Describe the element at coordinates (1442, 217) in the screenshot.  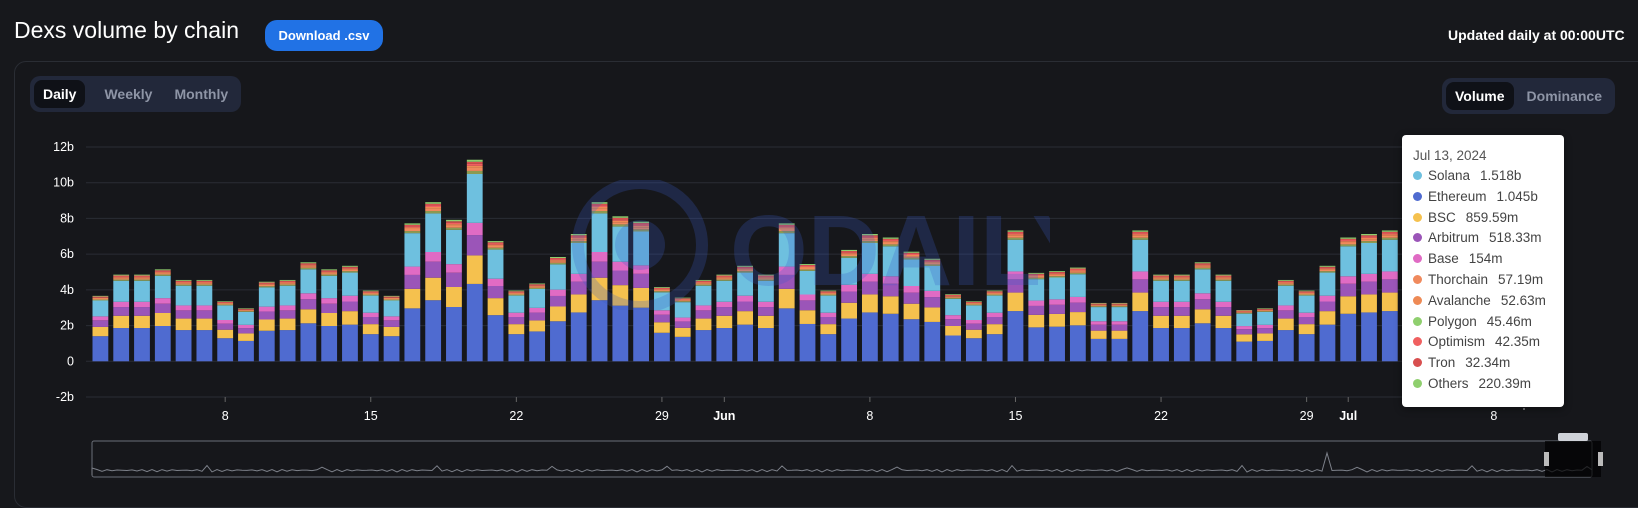
I see `tooltip-series-name: BSC` at that location.